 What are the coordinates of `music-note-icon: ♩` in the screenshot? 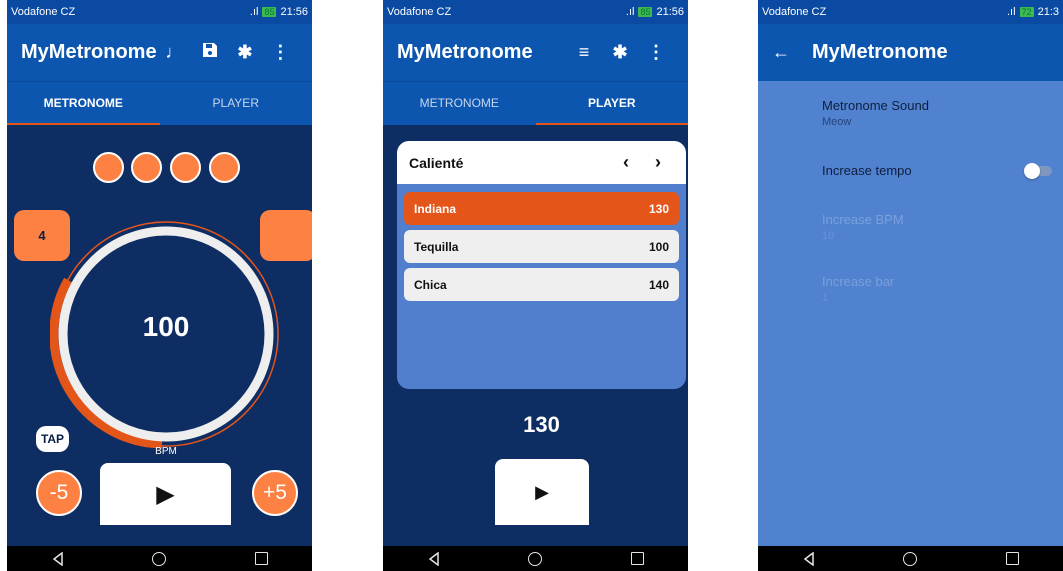 It's located at (174, 52).